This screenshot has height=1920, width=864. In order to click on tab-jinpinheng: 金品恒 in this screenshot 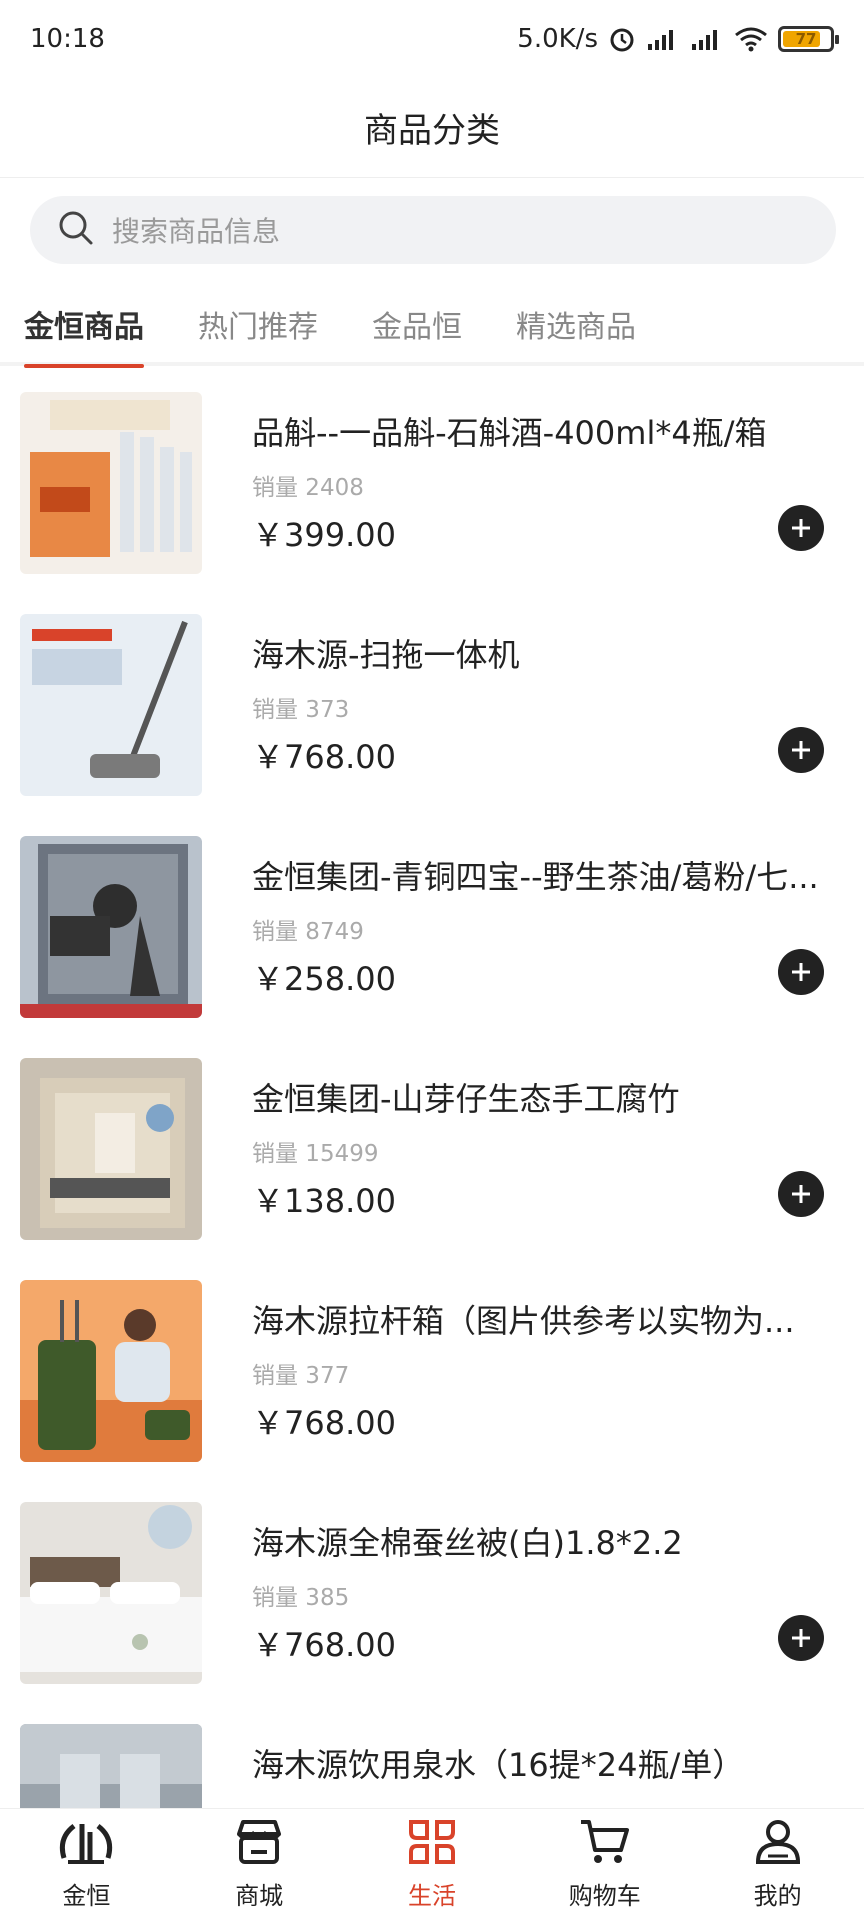, I will do `click(417, 324)`.